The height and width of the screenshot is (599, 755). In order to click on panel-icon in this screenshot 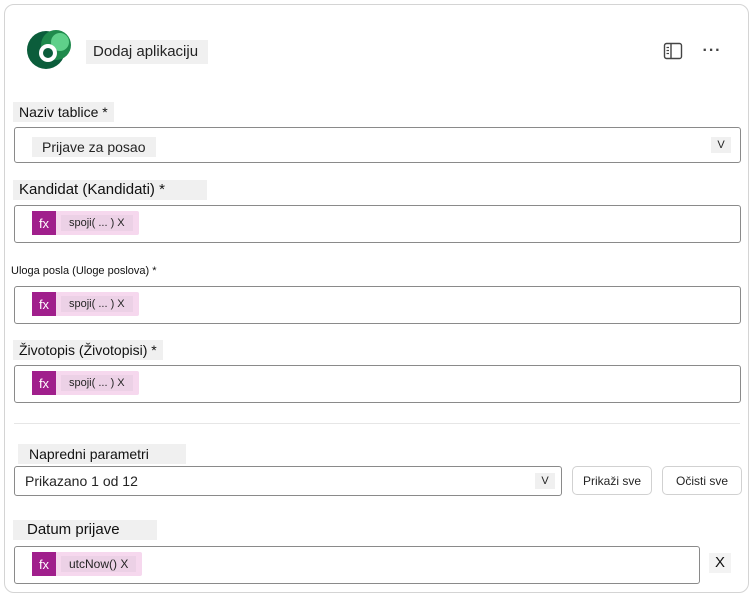, I will do `click(673, 51)`.